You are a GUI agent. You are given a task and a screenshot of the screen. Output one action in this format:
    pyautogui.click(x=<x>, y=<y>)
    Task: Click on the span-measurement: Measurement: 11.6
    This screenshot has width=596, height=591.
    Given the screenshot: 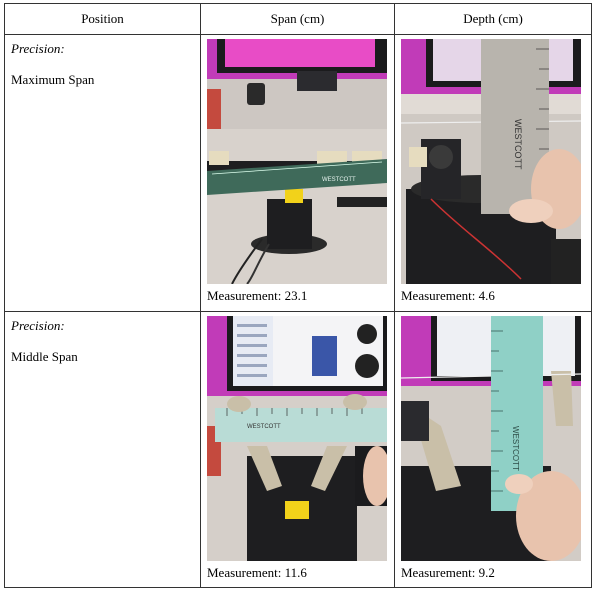 What is the action you would take?
    pyautogui.click(x=257, y=572)
    